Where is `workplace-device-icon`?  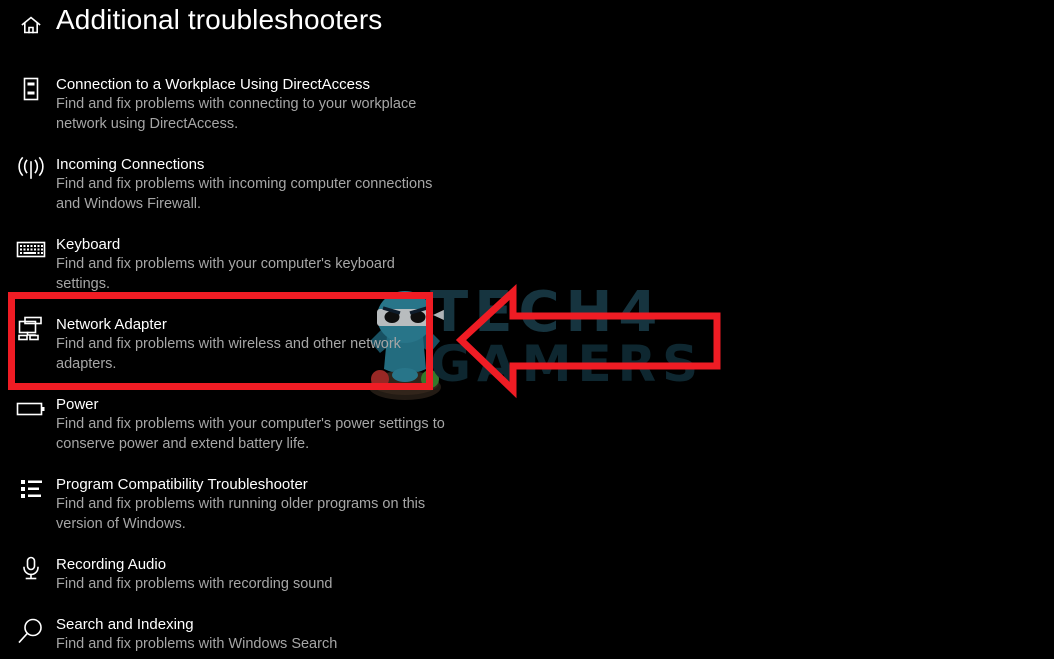 workplace-device-icon is located at coordinates (31, 89).